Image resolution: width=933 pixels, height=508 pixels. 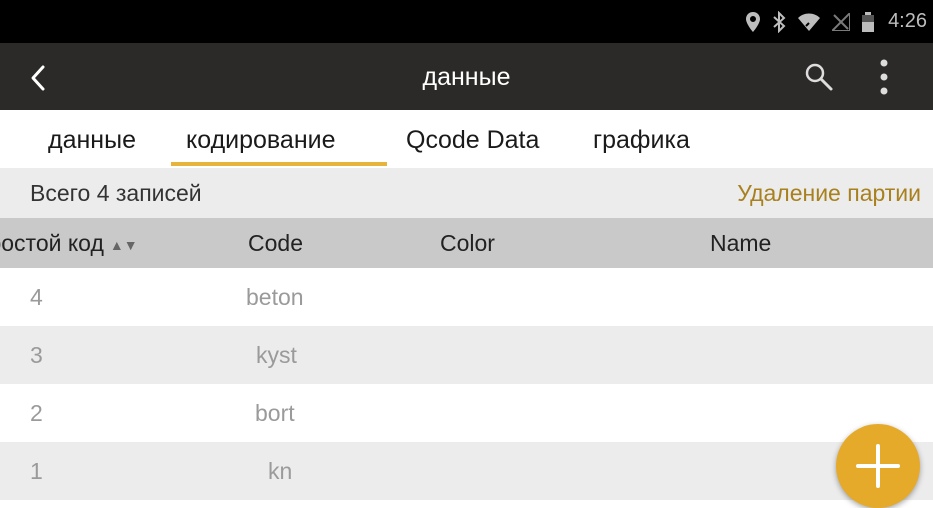 What do you see at coordinates (466, 21) in the screenshot?
I see `status-bar: 4:26` at bounding box center [466, 21].